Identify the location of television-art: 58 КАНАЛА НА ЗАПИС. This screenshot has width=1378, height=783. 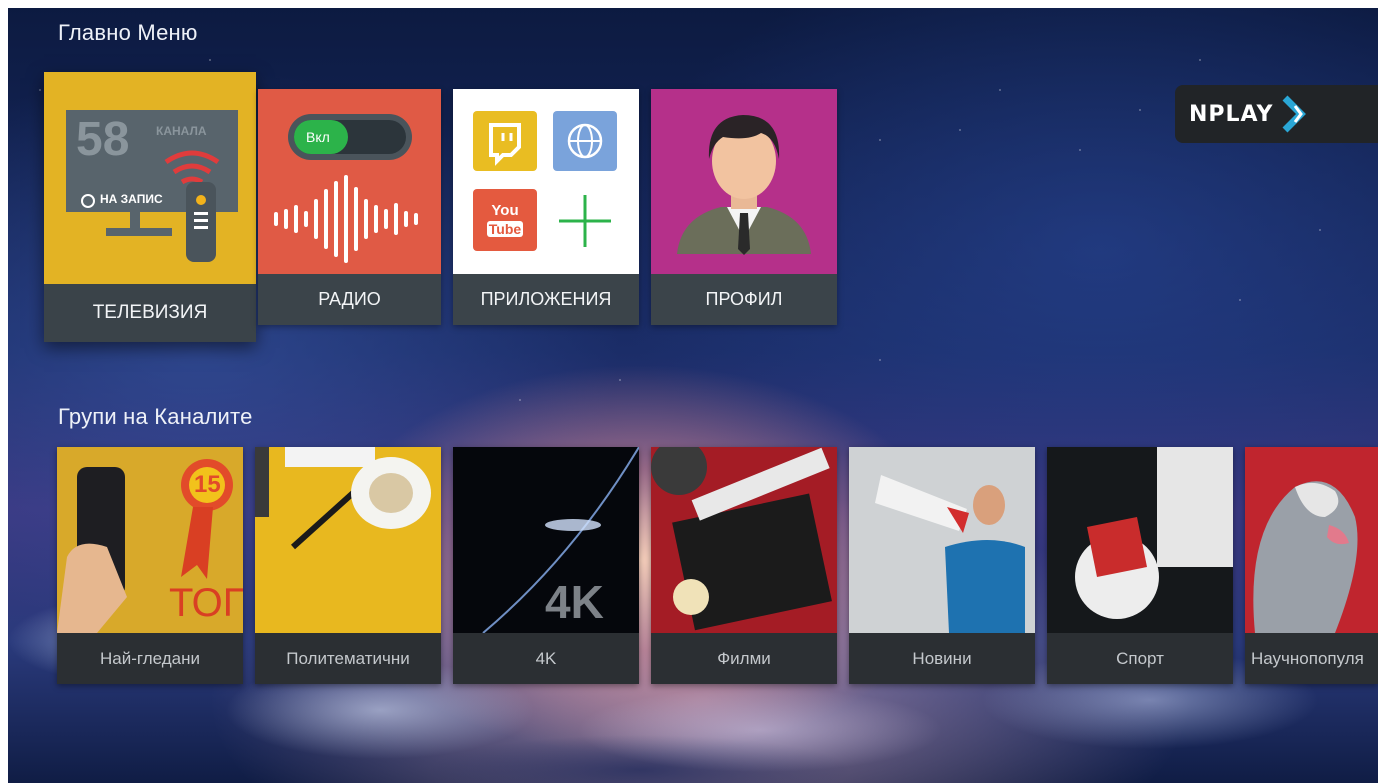
(150, 178).